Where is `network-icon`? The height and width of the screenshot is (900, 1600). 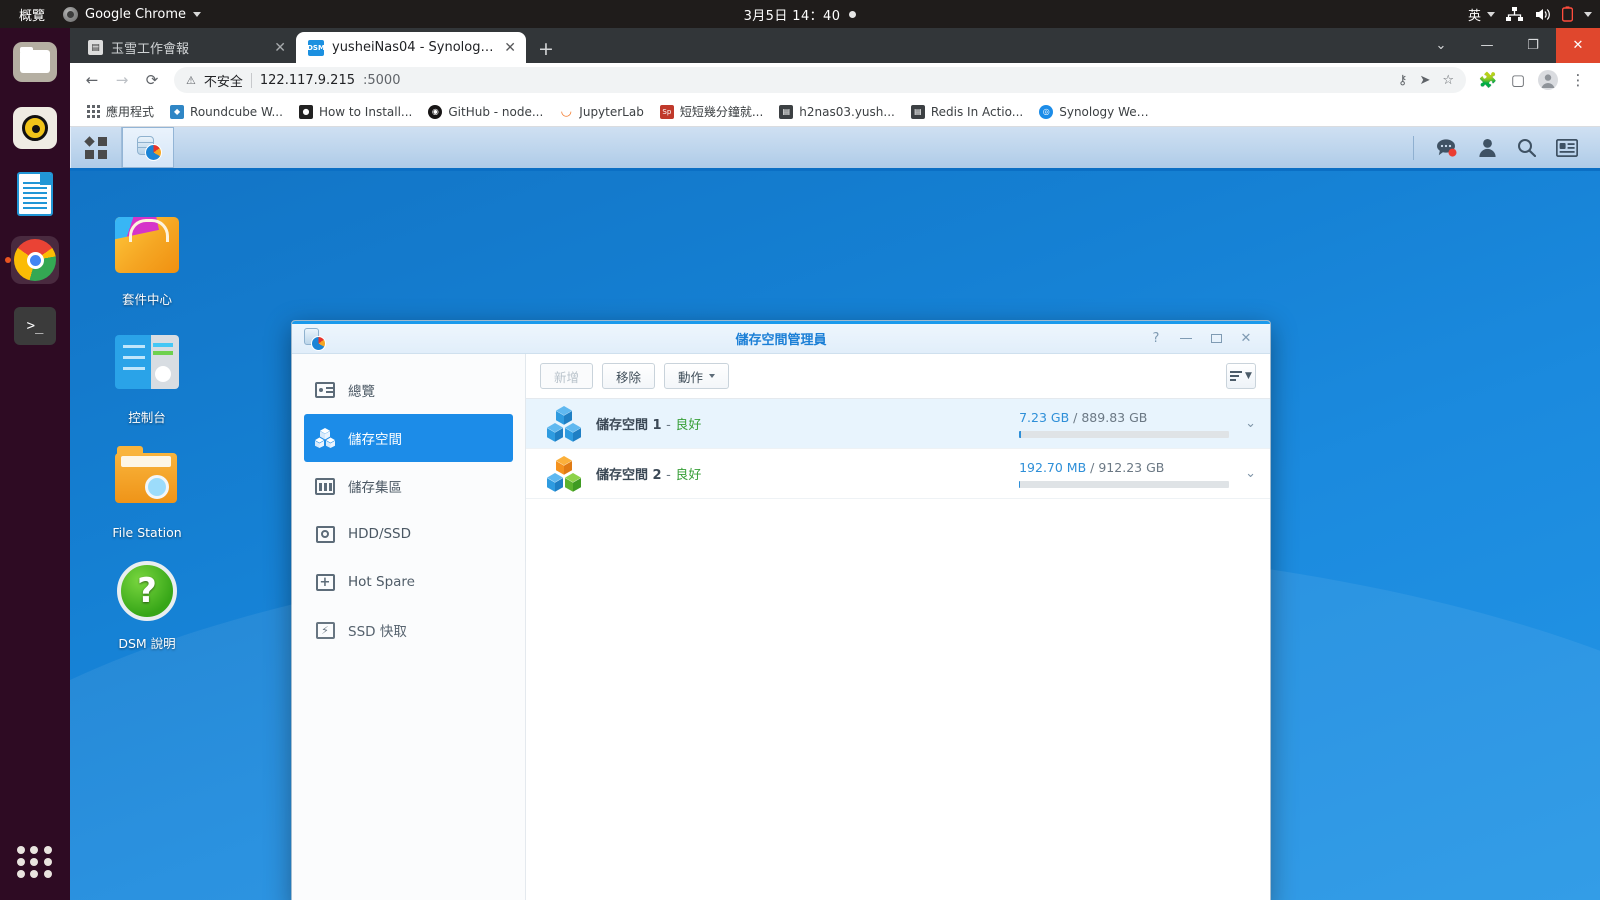 network-icon is located at coordinates (1514, 14).